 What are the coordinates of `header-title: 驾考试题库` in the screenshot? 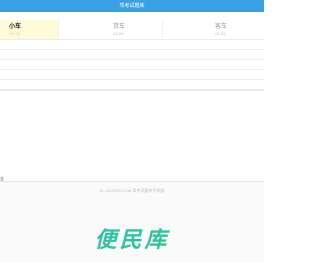 It's located at (132, 6).